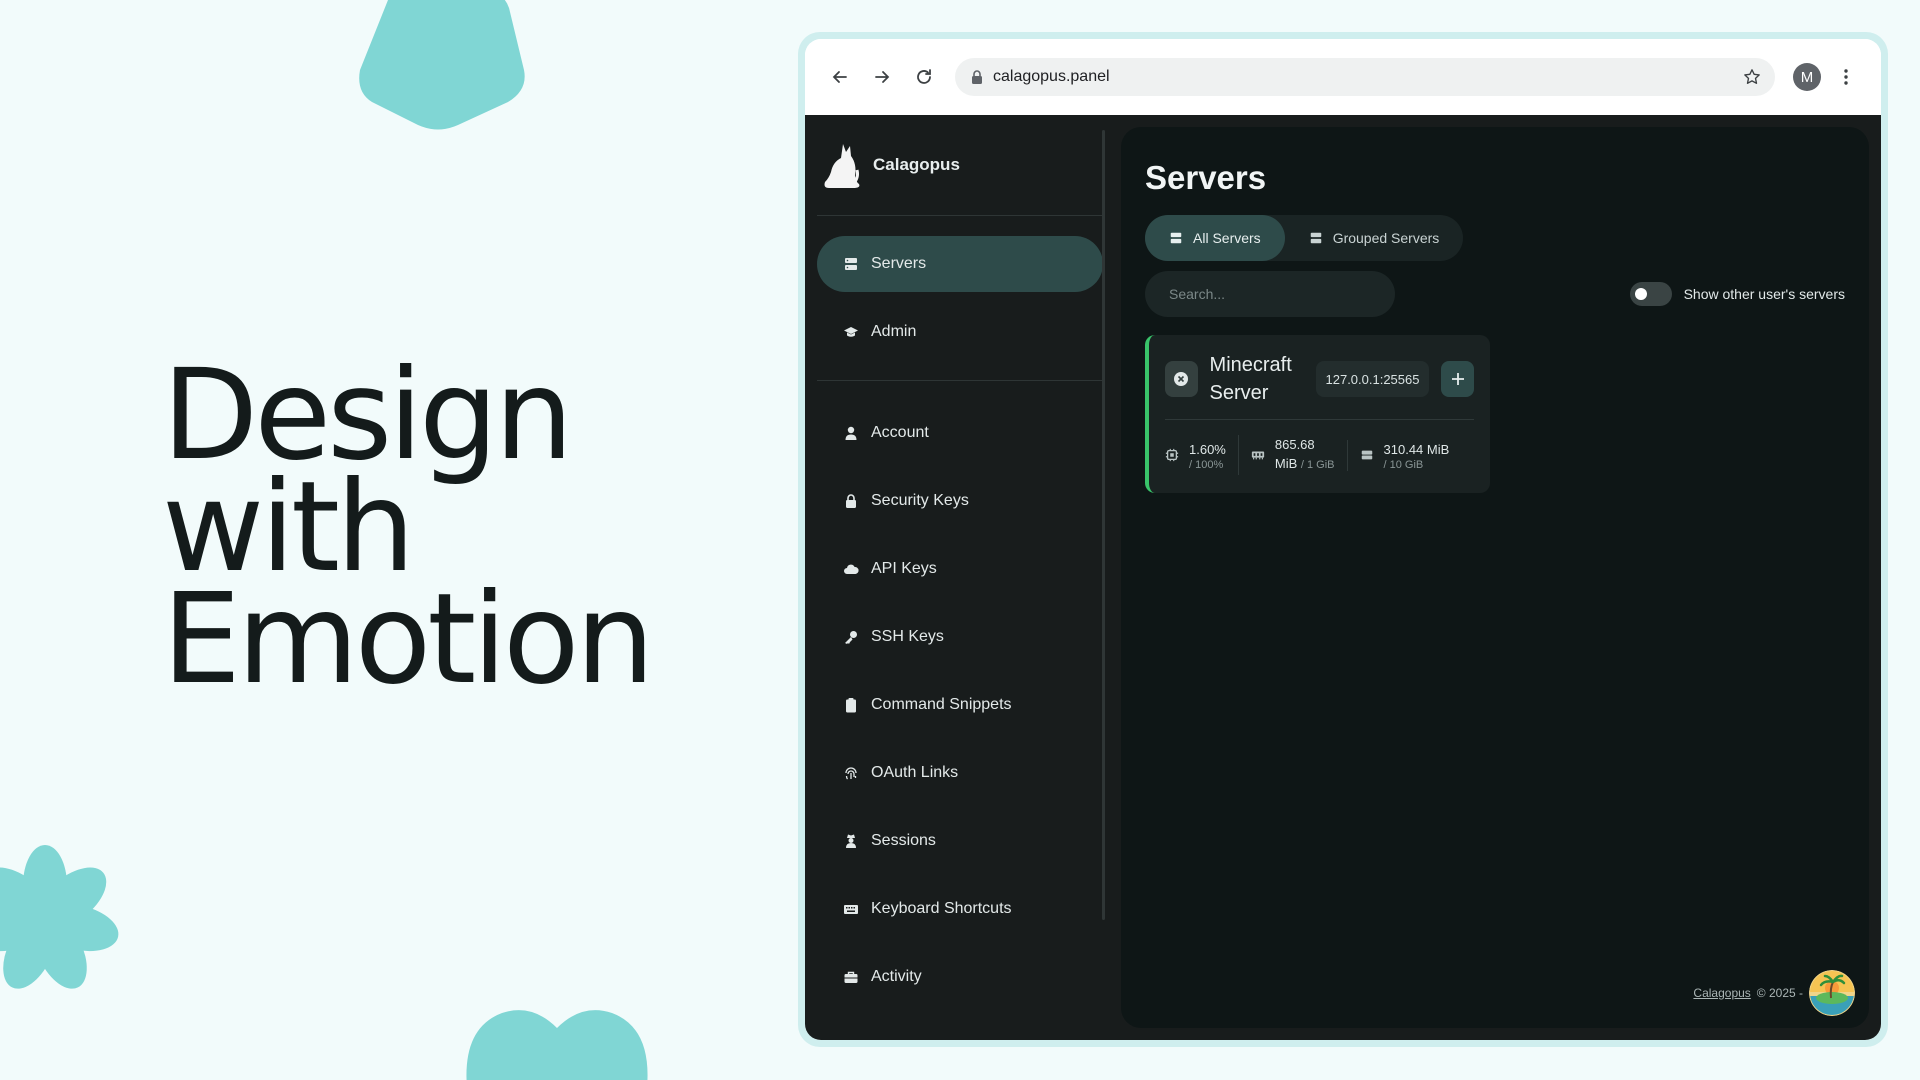  What do you see at coordinates (1640, 294) in the screenshot?
I see `toggle-knob` at bounding box center [1640, 294].